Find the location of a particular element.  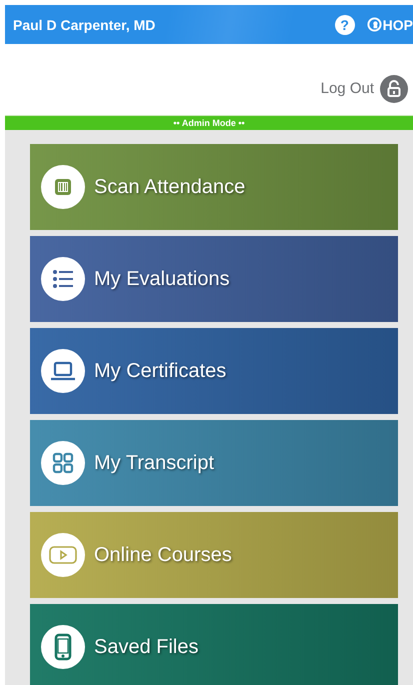

barcode-icon is located at coordinates (63, 187).